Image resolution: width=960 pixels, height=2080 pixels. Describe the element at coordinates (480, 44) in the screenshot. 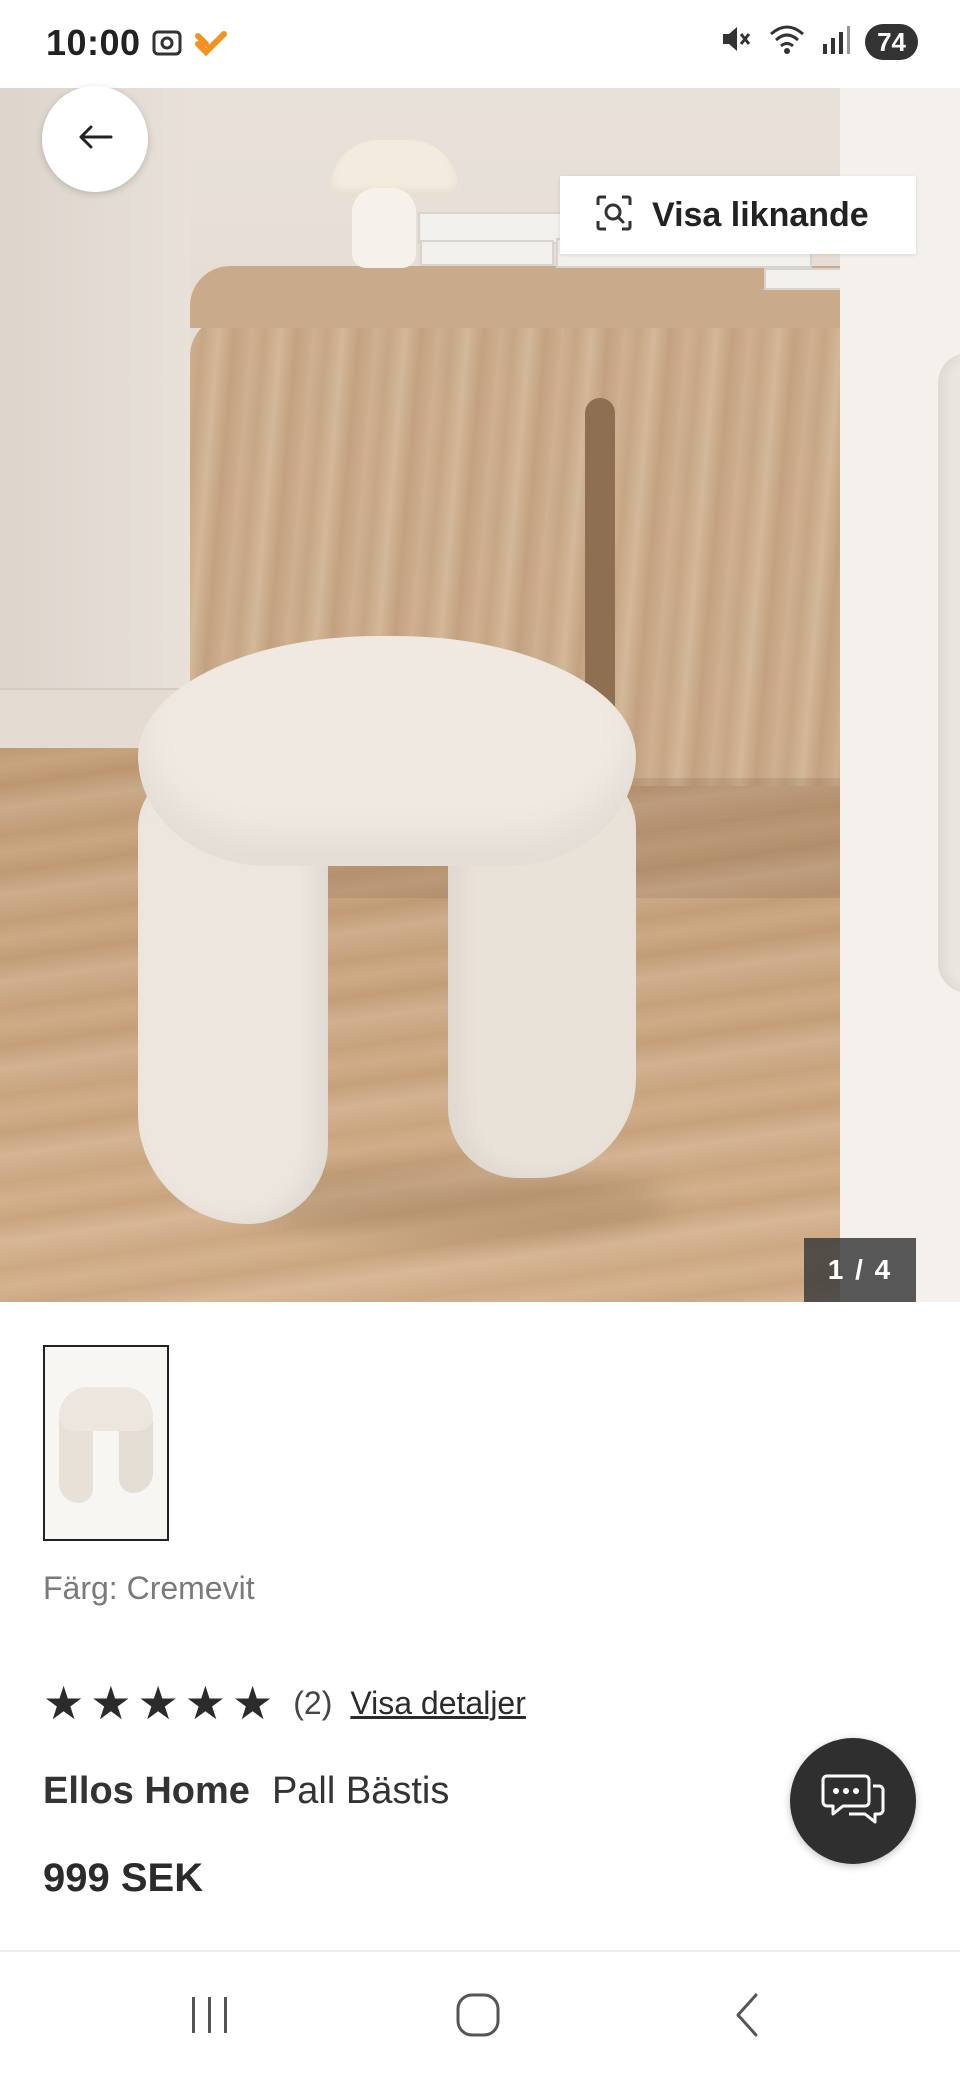

I see `status-bar: 10:00 74` at that location.